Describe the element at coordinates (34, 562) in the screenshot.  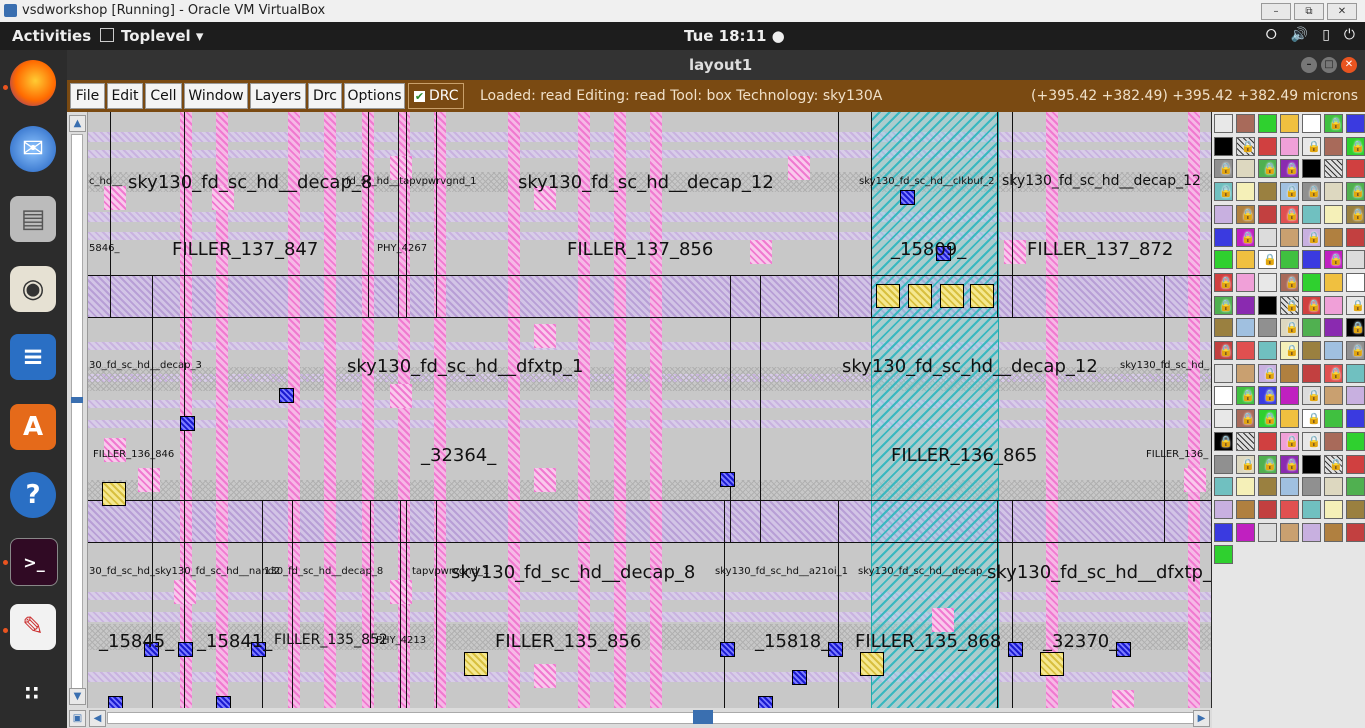
I see `terminal-icon: >_` at that location.